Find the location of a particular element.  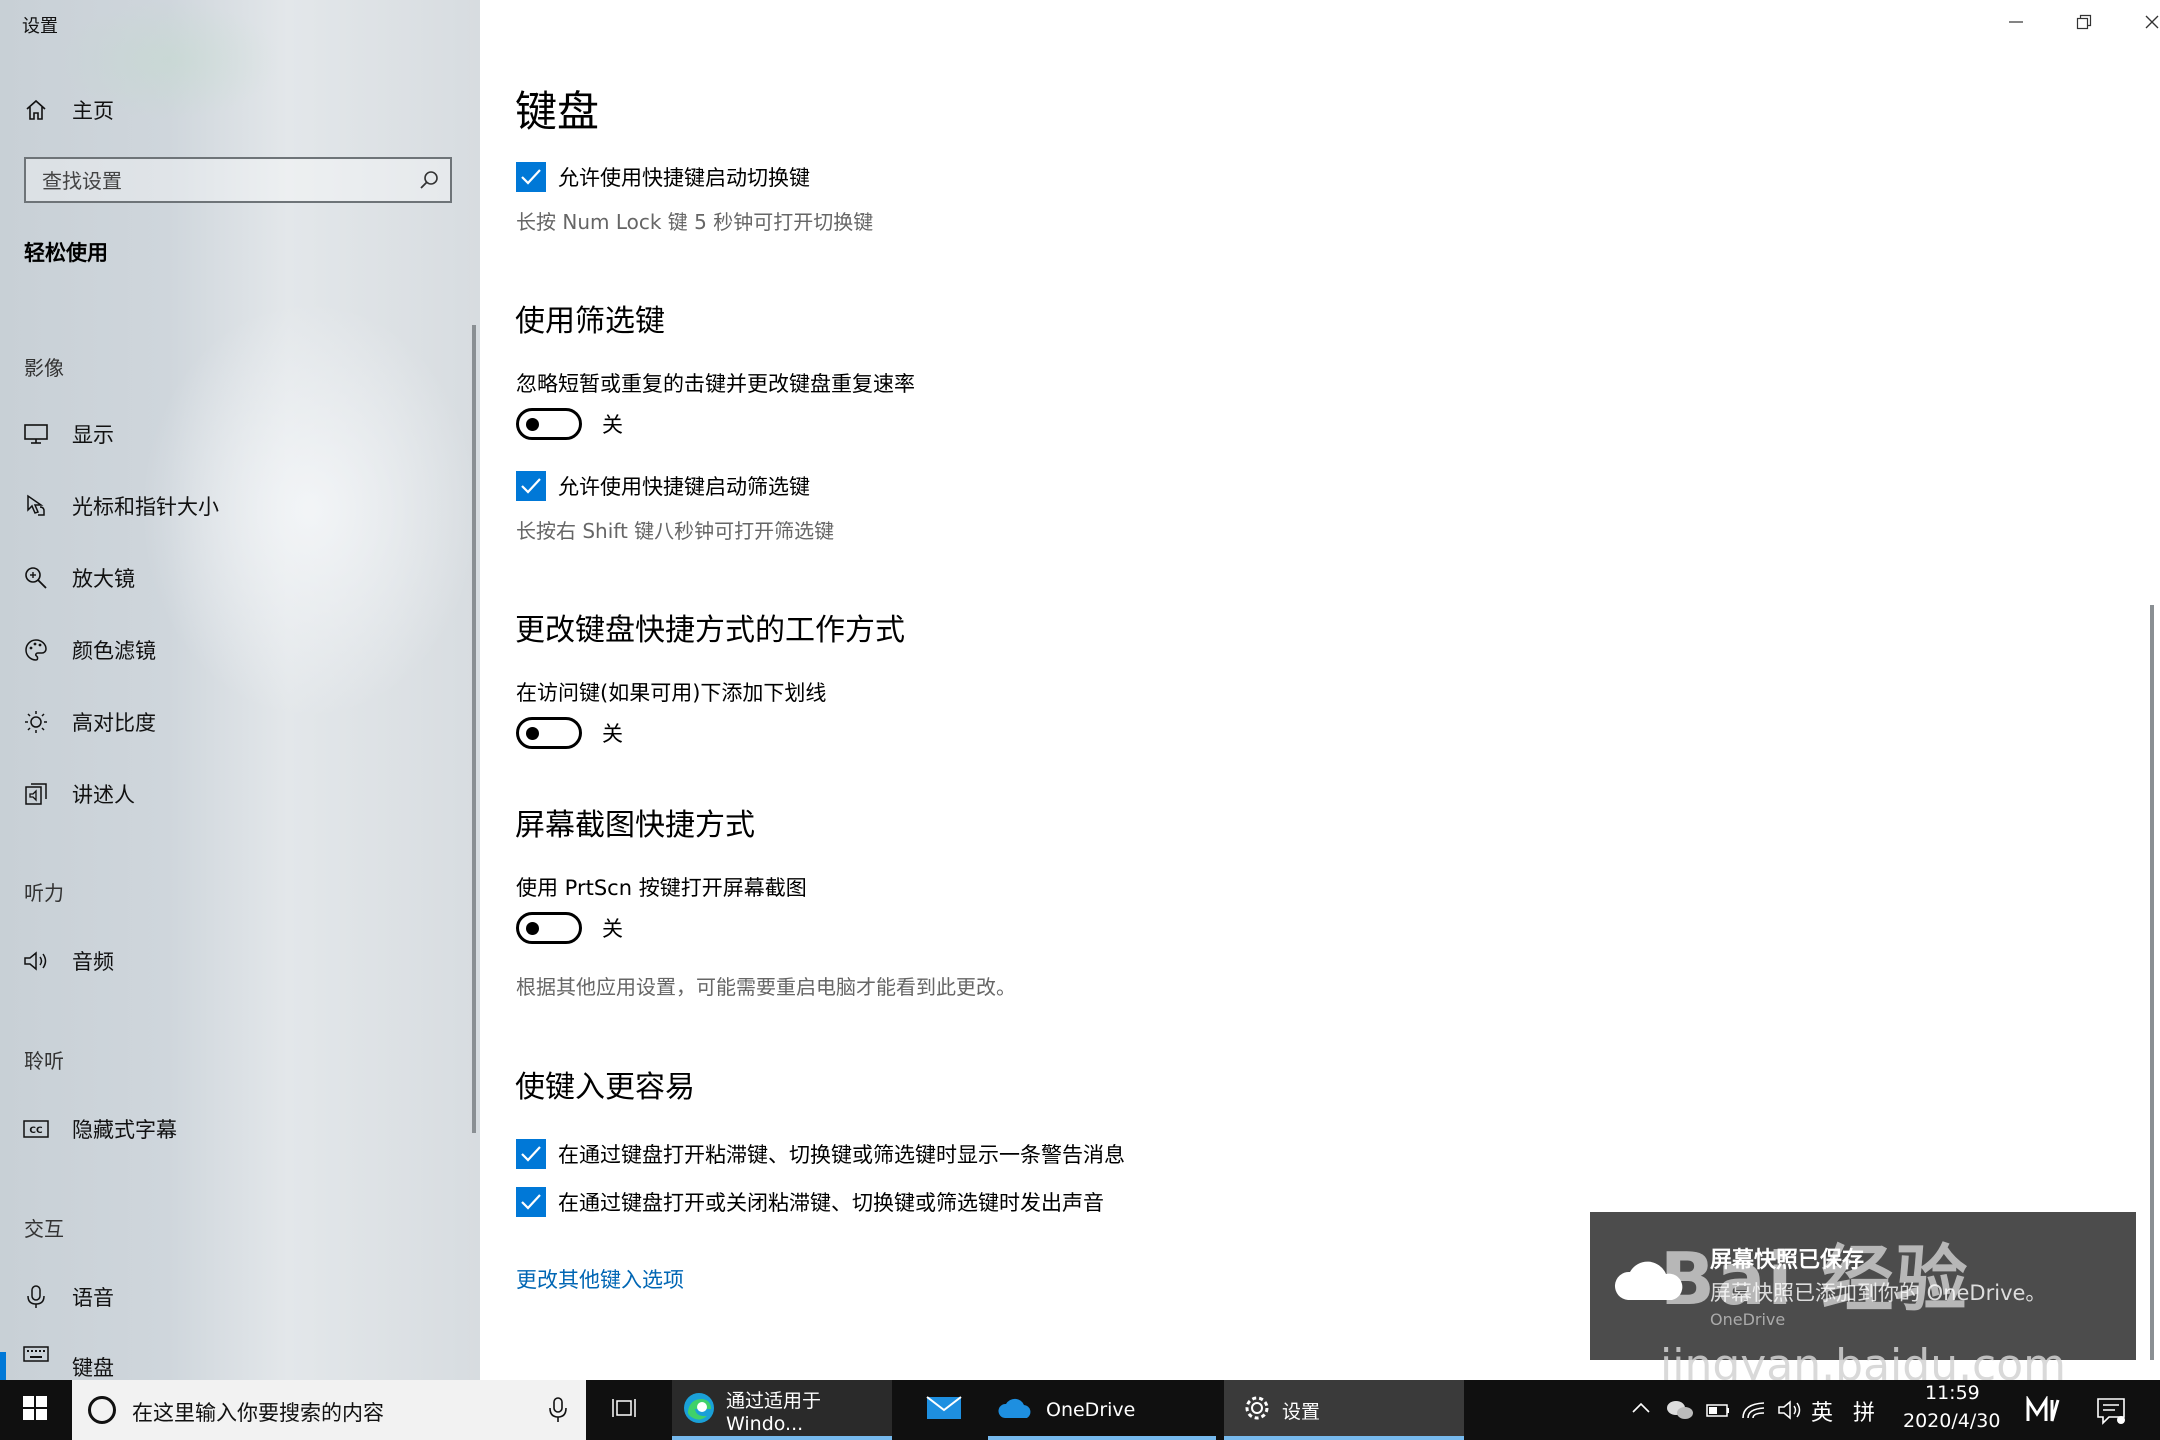

ime-language: 英 is located at coordinates (1822, 1411).